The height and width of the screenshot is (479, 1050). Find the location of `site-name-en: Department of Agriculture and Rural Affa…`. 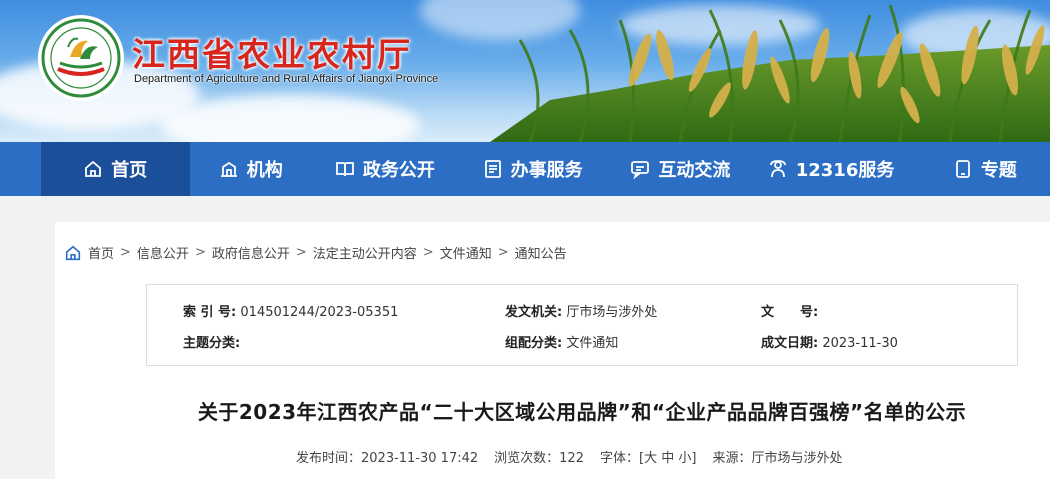

site-name-en: Department of Agriculture and Rural Affa… is located at coordinates (286, 79).